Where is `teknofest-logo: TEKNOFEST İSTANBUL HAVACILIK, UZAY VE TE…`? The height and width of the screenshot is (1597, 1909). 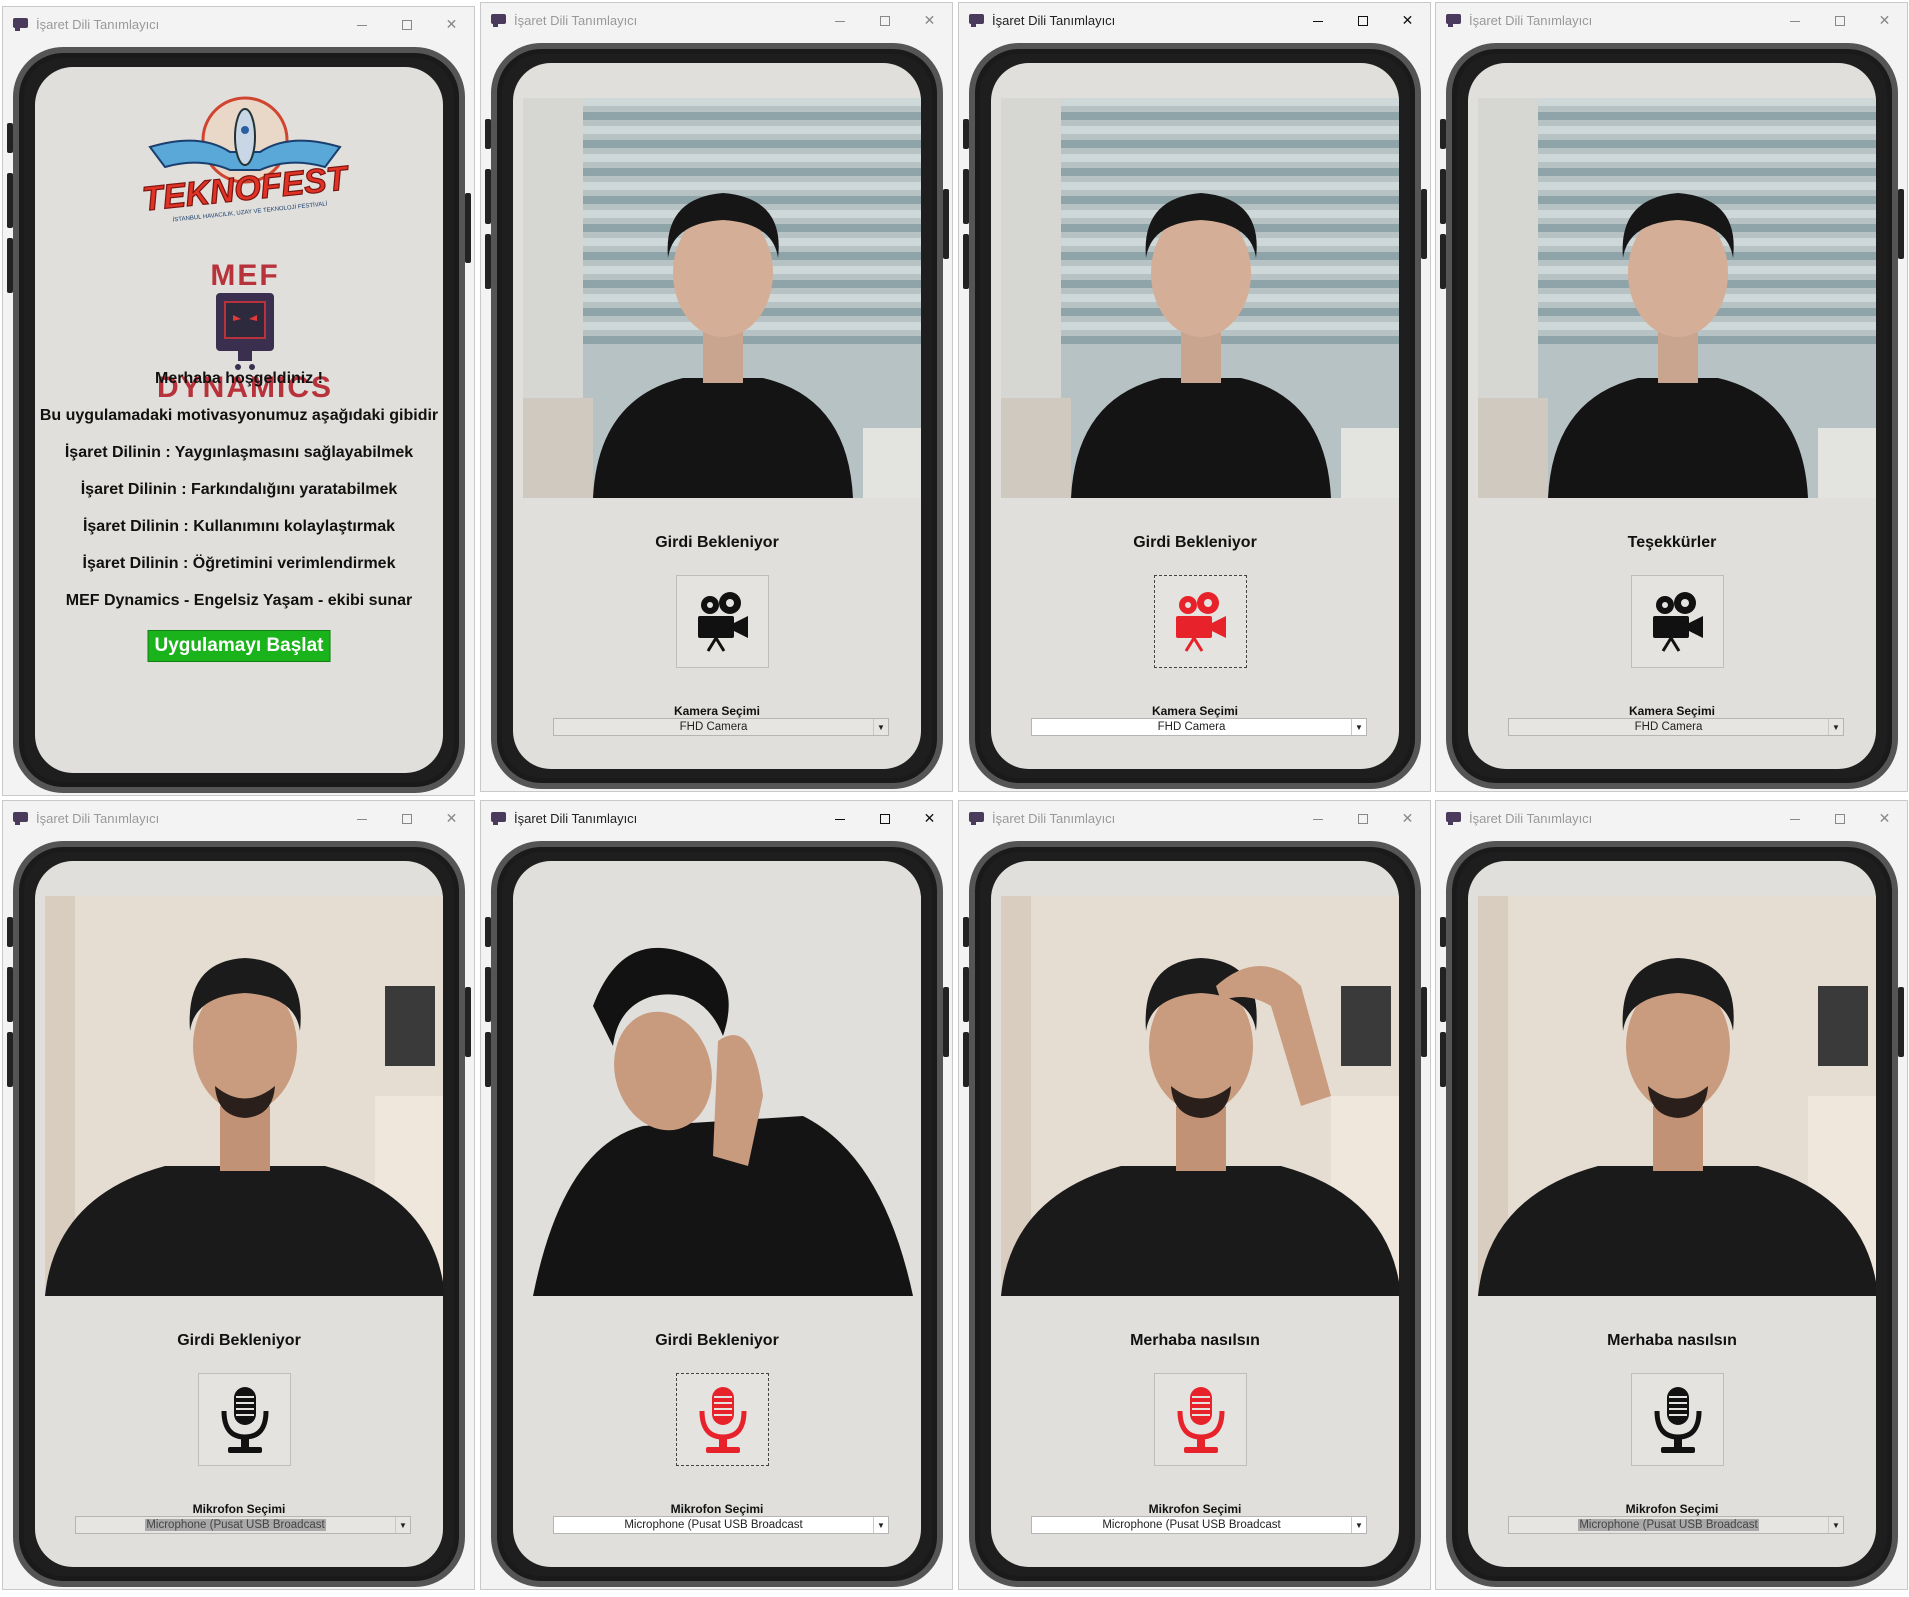 teknofest-logo: TEKNOFEST İSTANBUL HAVACILIK, UZAY VE TE… is located at coordinates (245, 159).